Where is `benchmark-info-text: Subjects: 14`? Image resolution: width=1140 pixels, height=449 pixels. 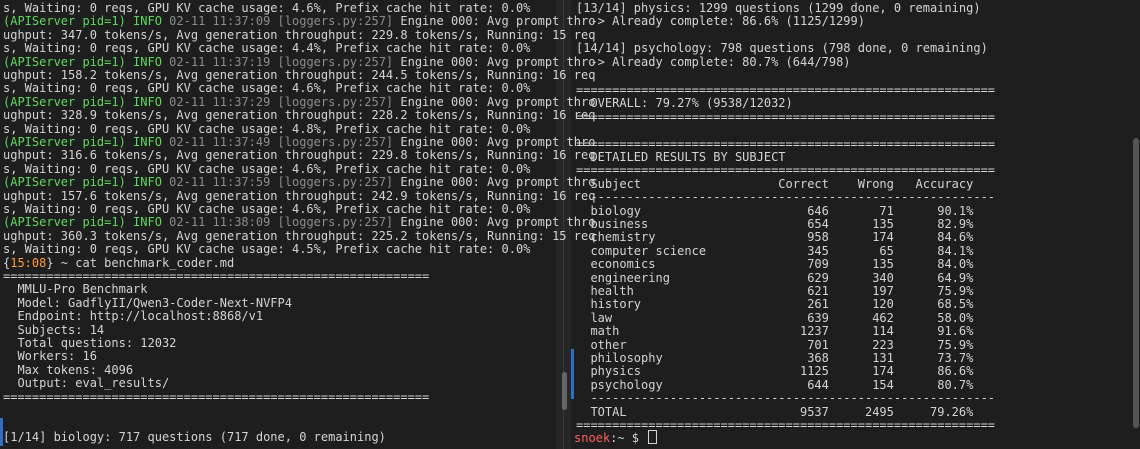
benchmark-info-text: Subjects: 14 is located at coordinates (54, 329).